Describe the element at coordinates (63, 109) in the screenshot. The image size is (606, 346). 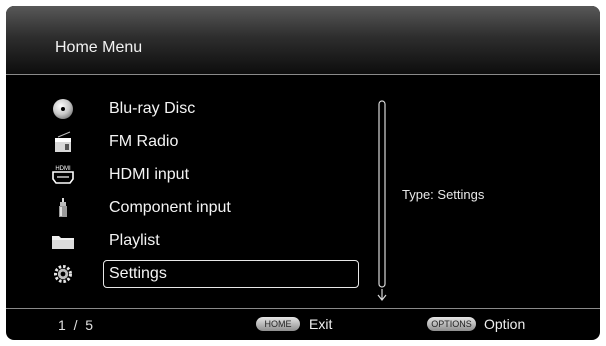
I see `disc-icon` at that location.